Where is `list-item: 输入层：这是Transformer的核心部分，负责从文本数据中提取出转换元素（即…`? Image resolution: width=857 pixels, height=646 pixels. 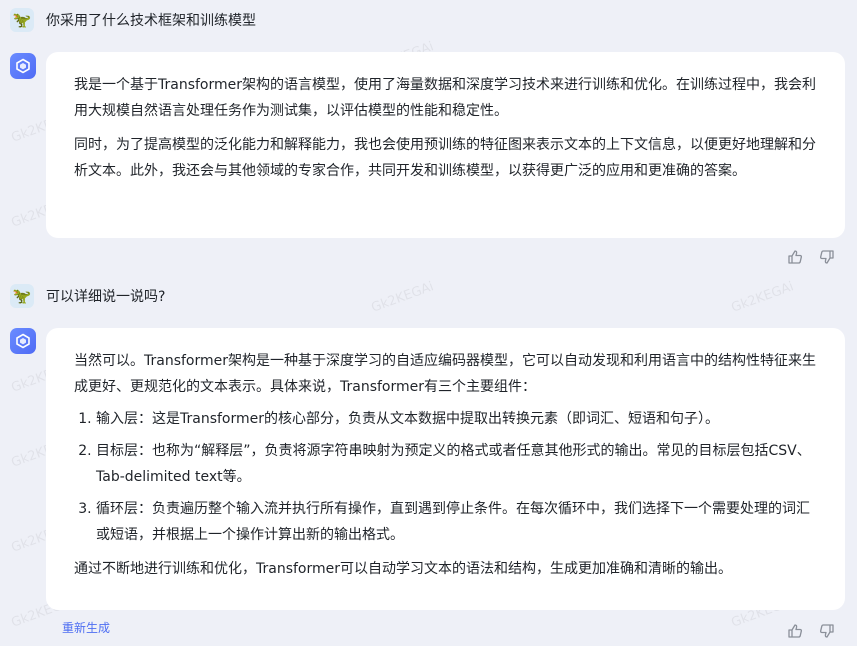 list-item: 输入层：这是Transformer的核心部分，负责从文本数据中提取出转换元素（即… is located at coordinates (456, 419).